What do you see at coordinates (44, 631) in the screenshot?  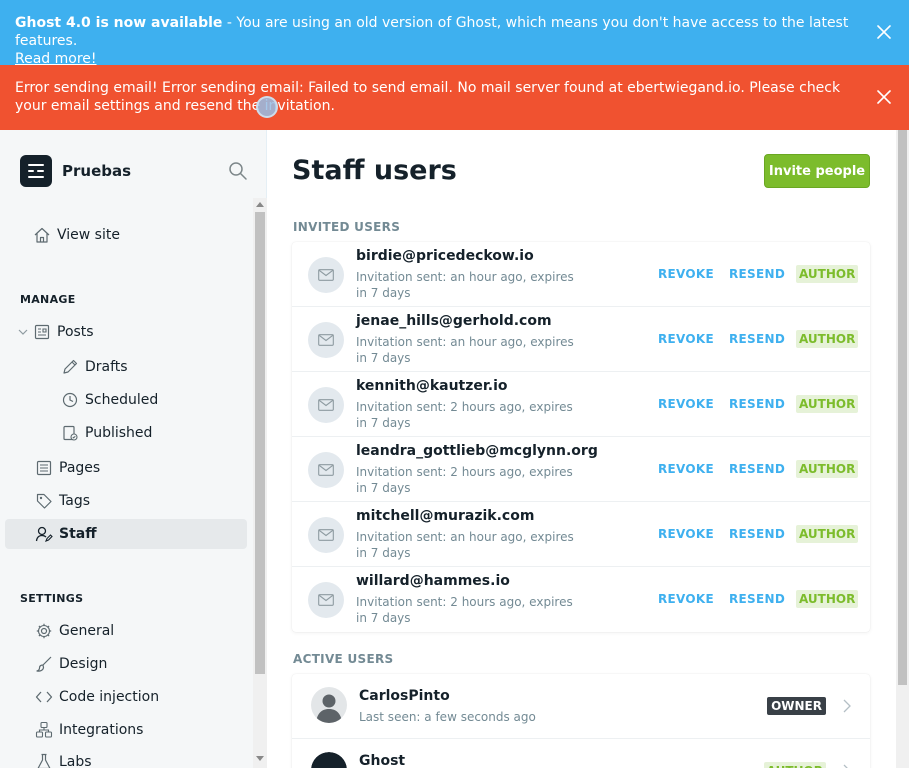 I see `gear-icon` at bounding box center [44, 631].